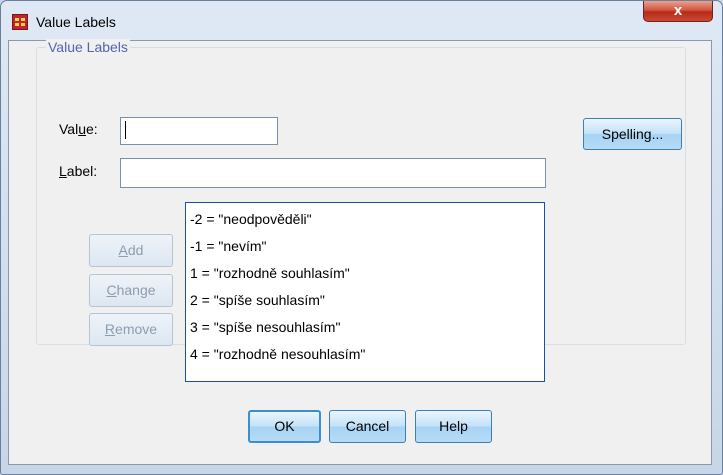 The height and width of the screenshot is (475, 723). What do you see at coordinates (78, 171) in the screenshot?
I see `label-field-label: Label:` at bounding box center [78, 171].